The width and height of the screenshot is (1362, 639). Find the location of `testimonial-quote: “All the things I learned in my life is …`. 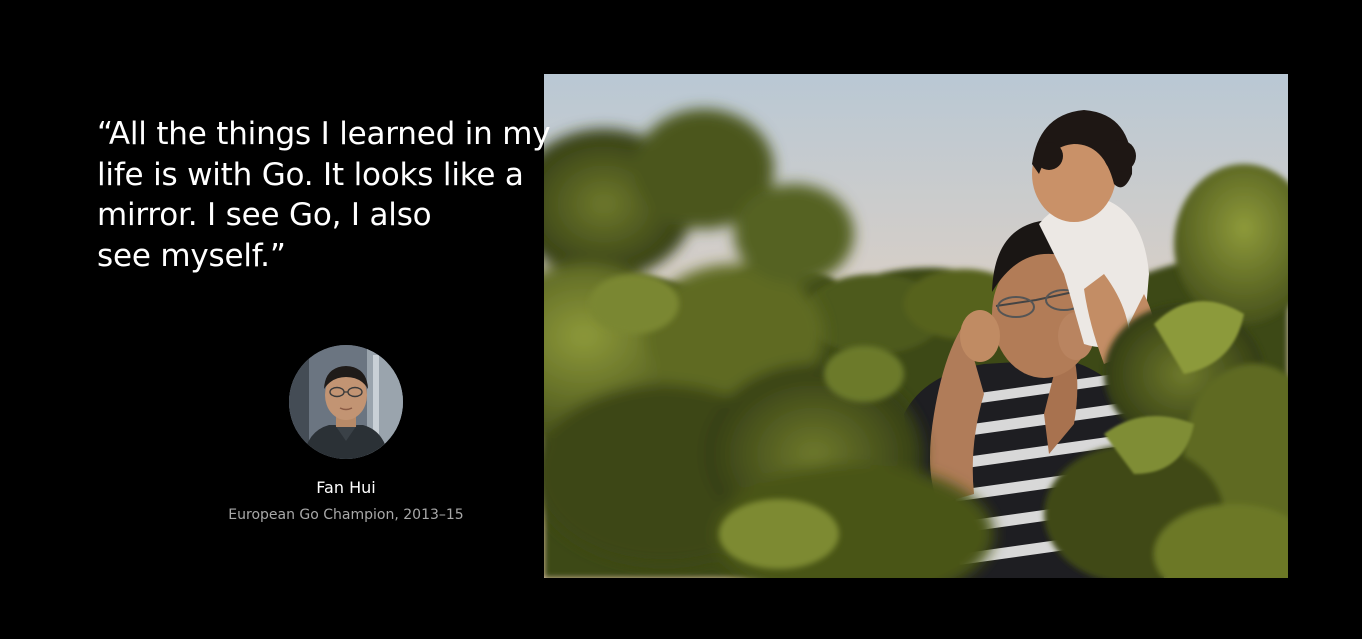

testimonial-quote: “All the things I learned in my life is … is located at coordinates (332, 195).